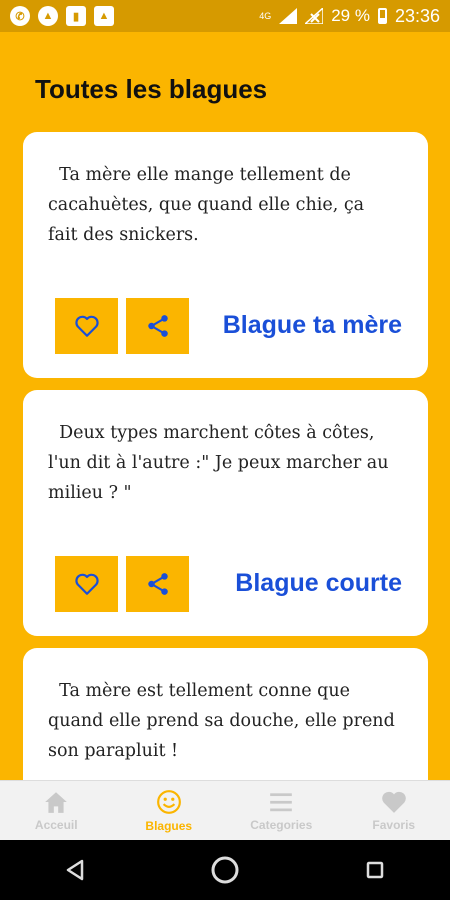  What do you see at coordinates (382, 16) in the screenshot?
I see `battery-icon` at bounding box center [382, 16].